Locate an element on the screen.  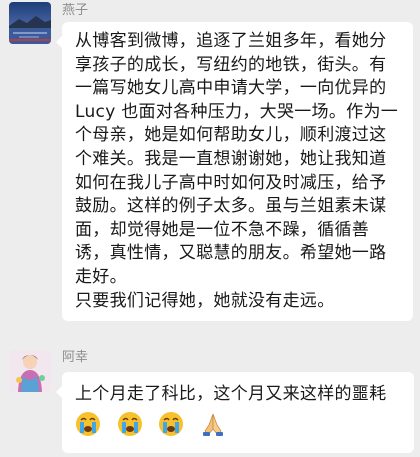
emoji-row is located at coordinates (237, 427).